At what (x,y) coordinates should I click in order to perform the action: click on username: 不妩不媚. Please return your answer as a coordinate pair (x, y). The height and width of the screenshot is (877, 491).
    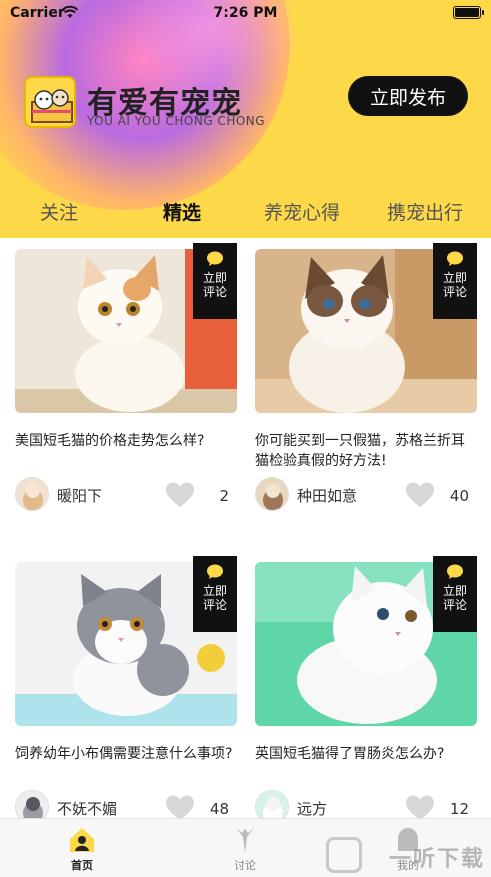
    Looking at the image, I should click on (87, 808).